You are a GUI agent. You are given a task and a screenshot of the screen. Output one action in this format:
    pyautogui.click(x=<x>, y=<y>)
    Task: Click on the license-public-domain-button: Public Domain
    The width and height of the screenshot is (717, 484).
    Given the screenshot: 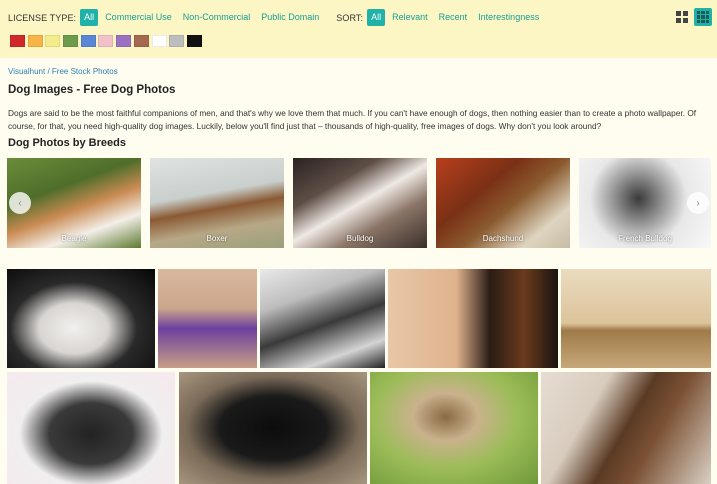 What is the action you would take?
    pyautogui.click(x=290, y=17)
    